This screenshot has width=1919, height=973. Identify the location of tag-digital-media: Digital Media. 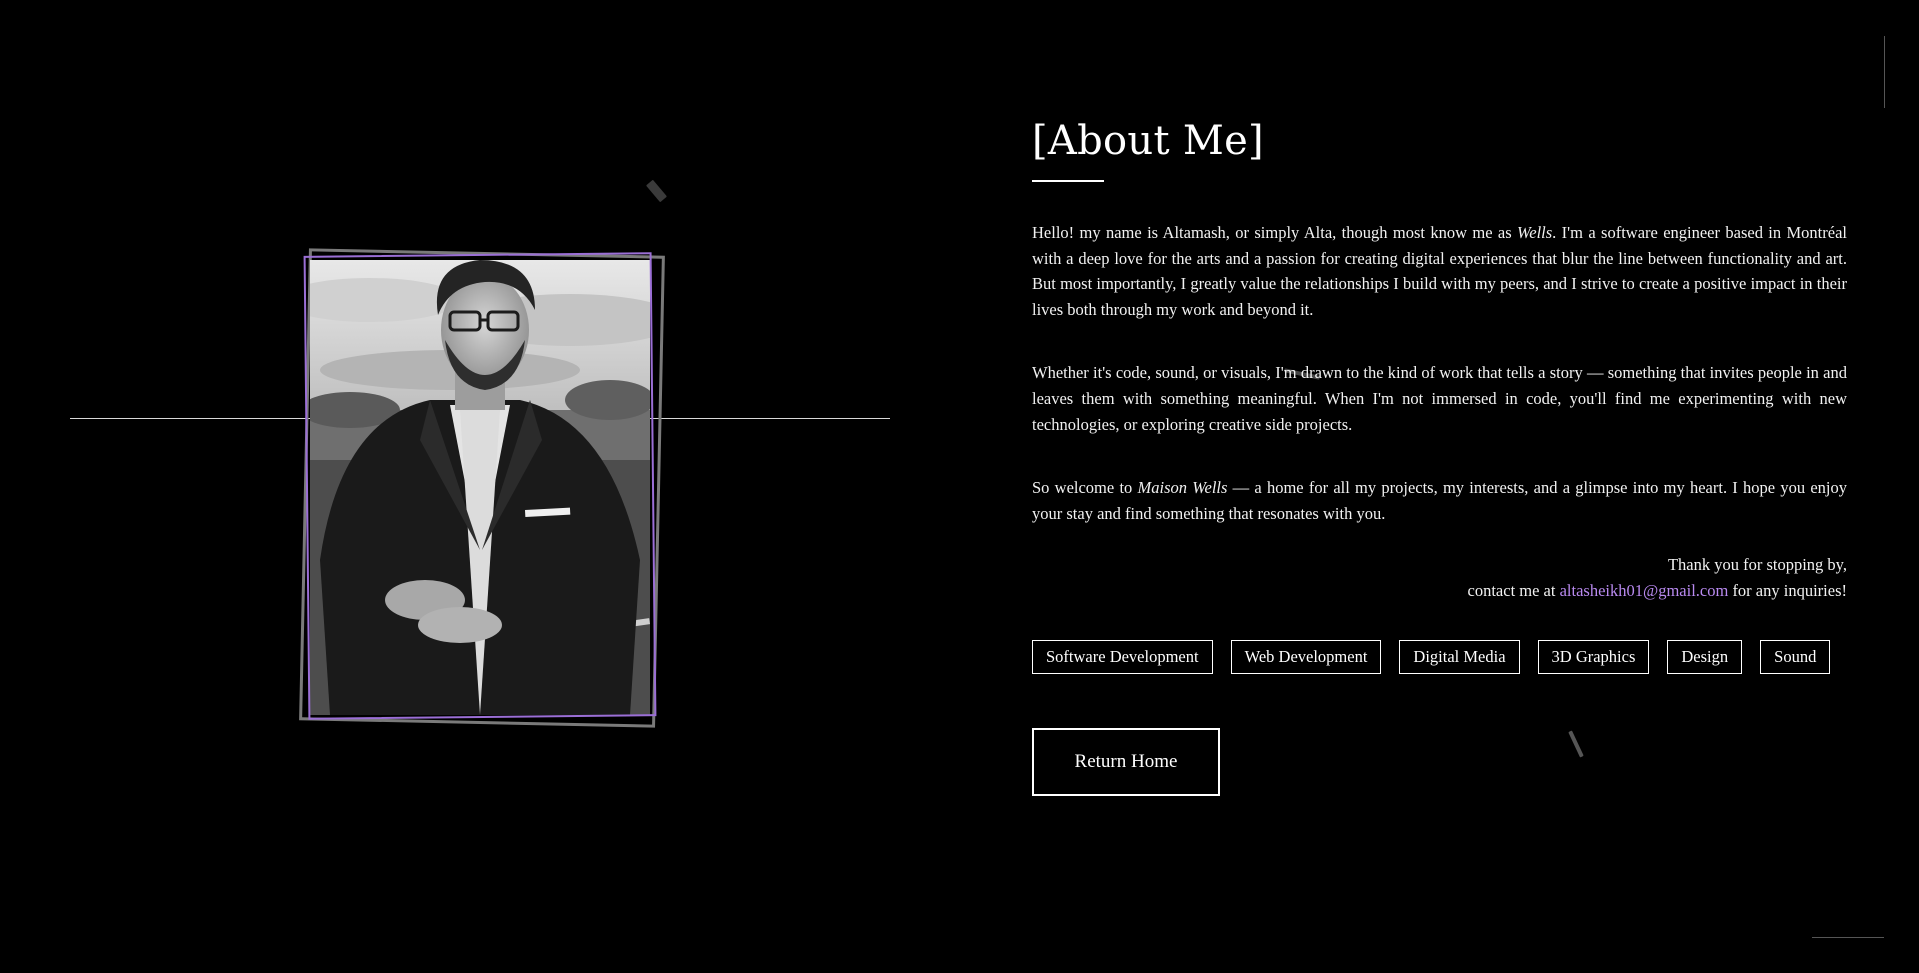
(1459, 657).